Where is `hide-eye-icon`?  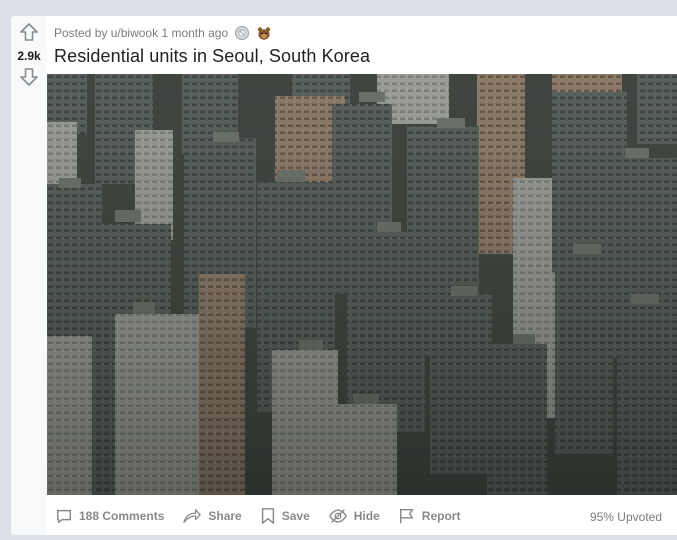
hide-eye-icon is located at coordinates (337, 516).